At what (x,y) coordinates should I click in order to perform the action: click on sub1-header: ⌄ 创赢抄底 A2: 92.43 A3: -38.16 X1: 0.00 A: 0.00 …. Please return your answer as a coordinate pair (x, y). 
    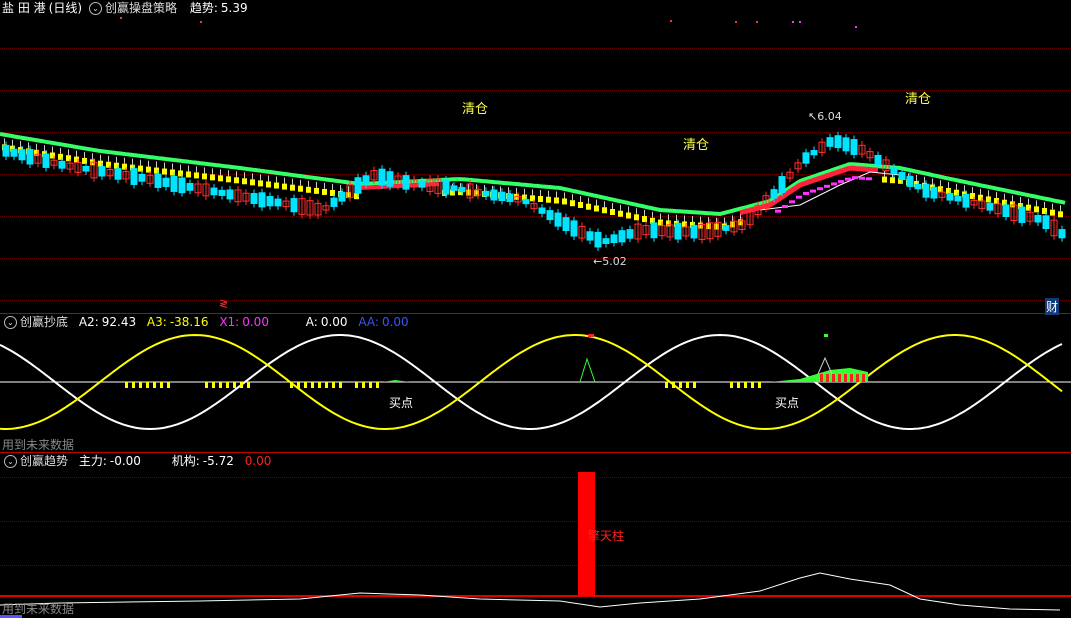
    Looking at the image, I should click on (206, 322).